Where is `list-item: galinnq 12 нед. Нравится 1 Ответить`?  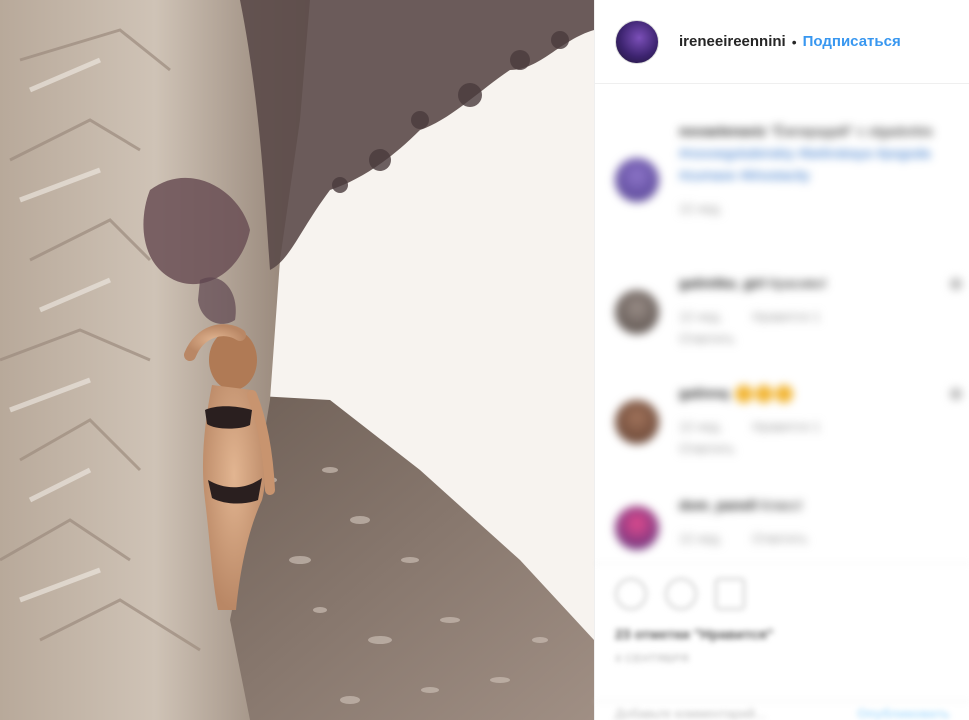 list-item: galinnq 12 нед. Нравится 1 Ответить is located at coordinates (788, 427).